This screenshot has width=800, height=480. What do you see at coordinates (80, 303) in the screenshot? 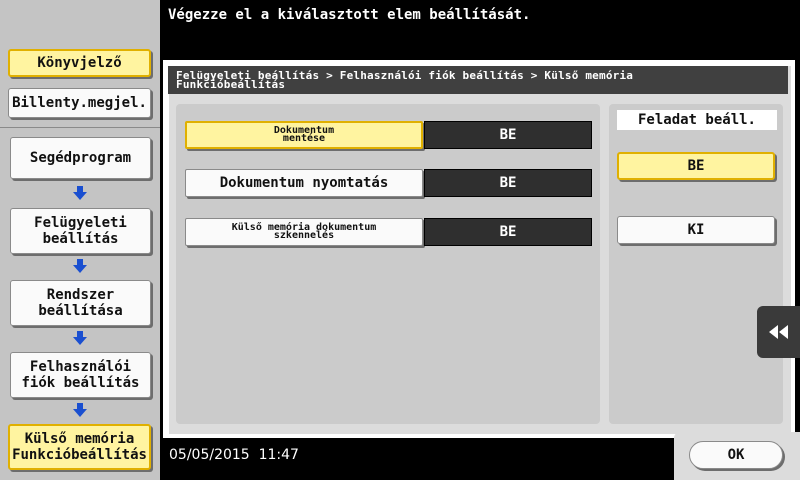
I see `path-system-settings-button: Rendszer beállítása` at bounding box center [80, 303].